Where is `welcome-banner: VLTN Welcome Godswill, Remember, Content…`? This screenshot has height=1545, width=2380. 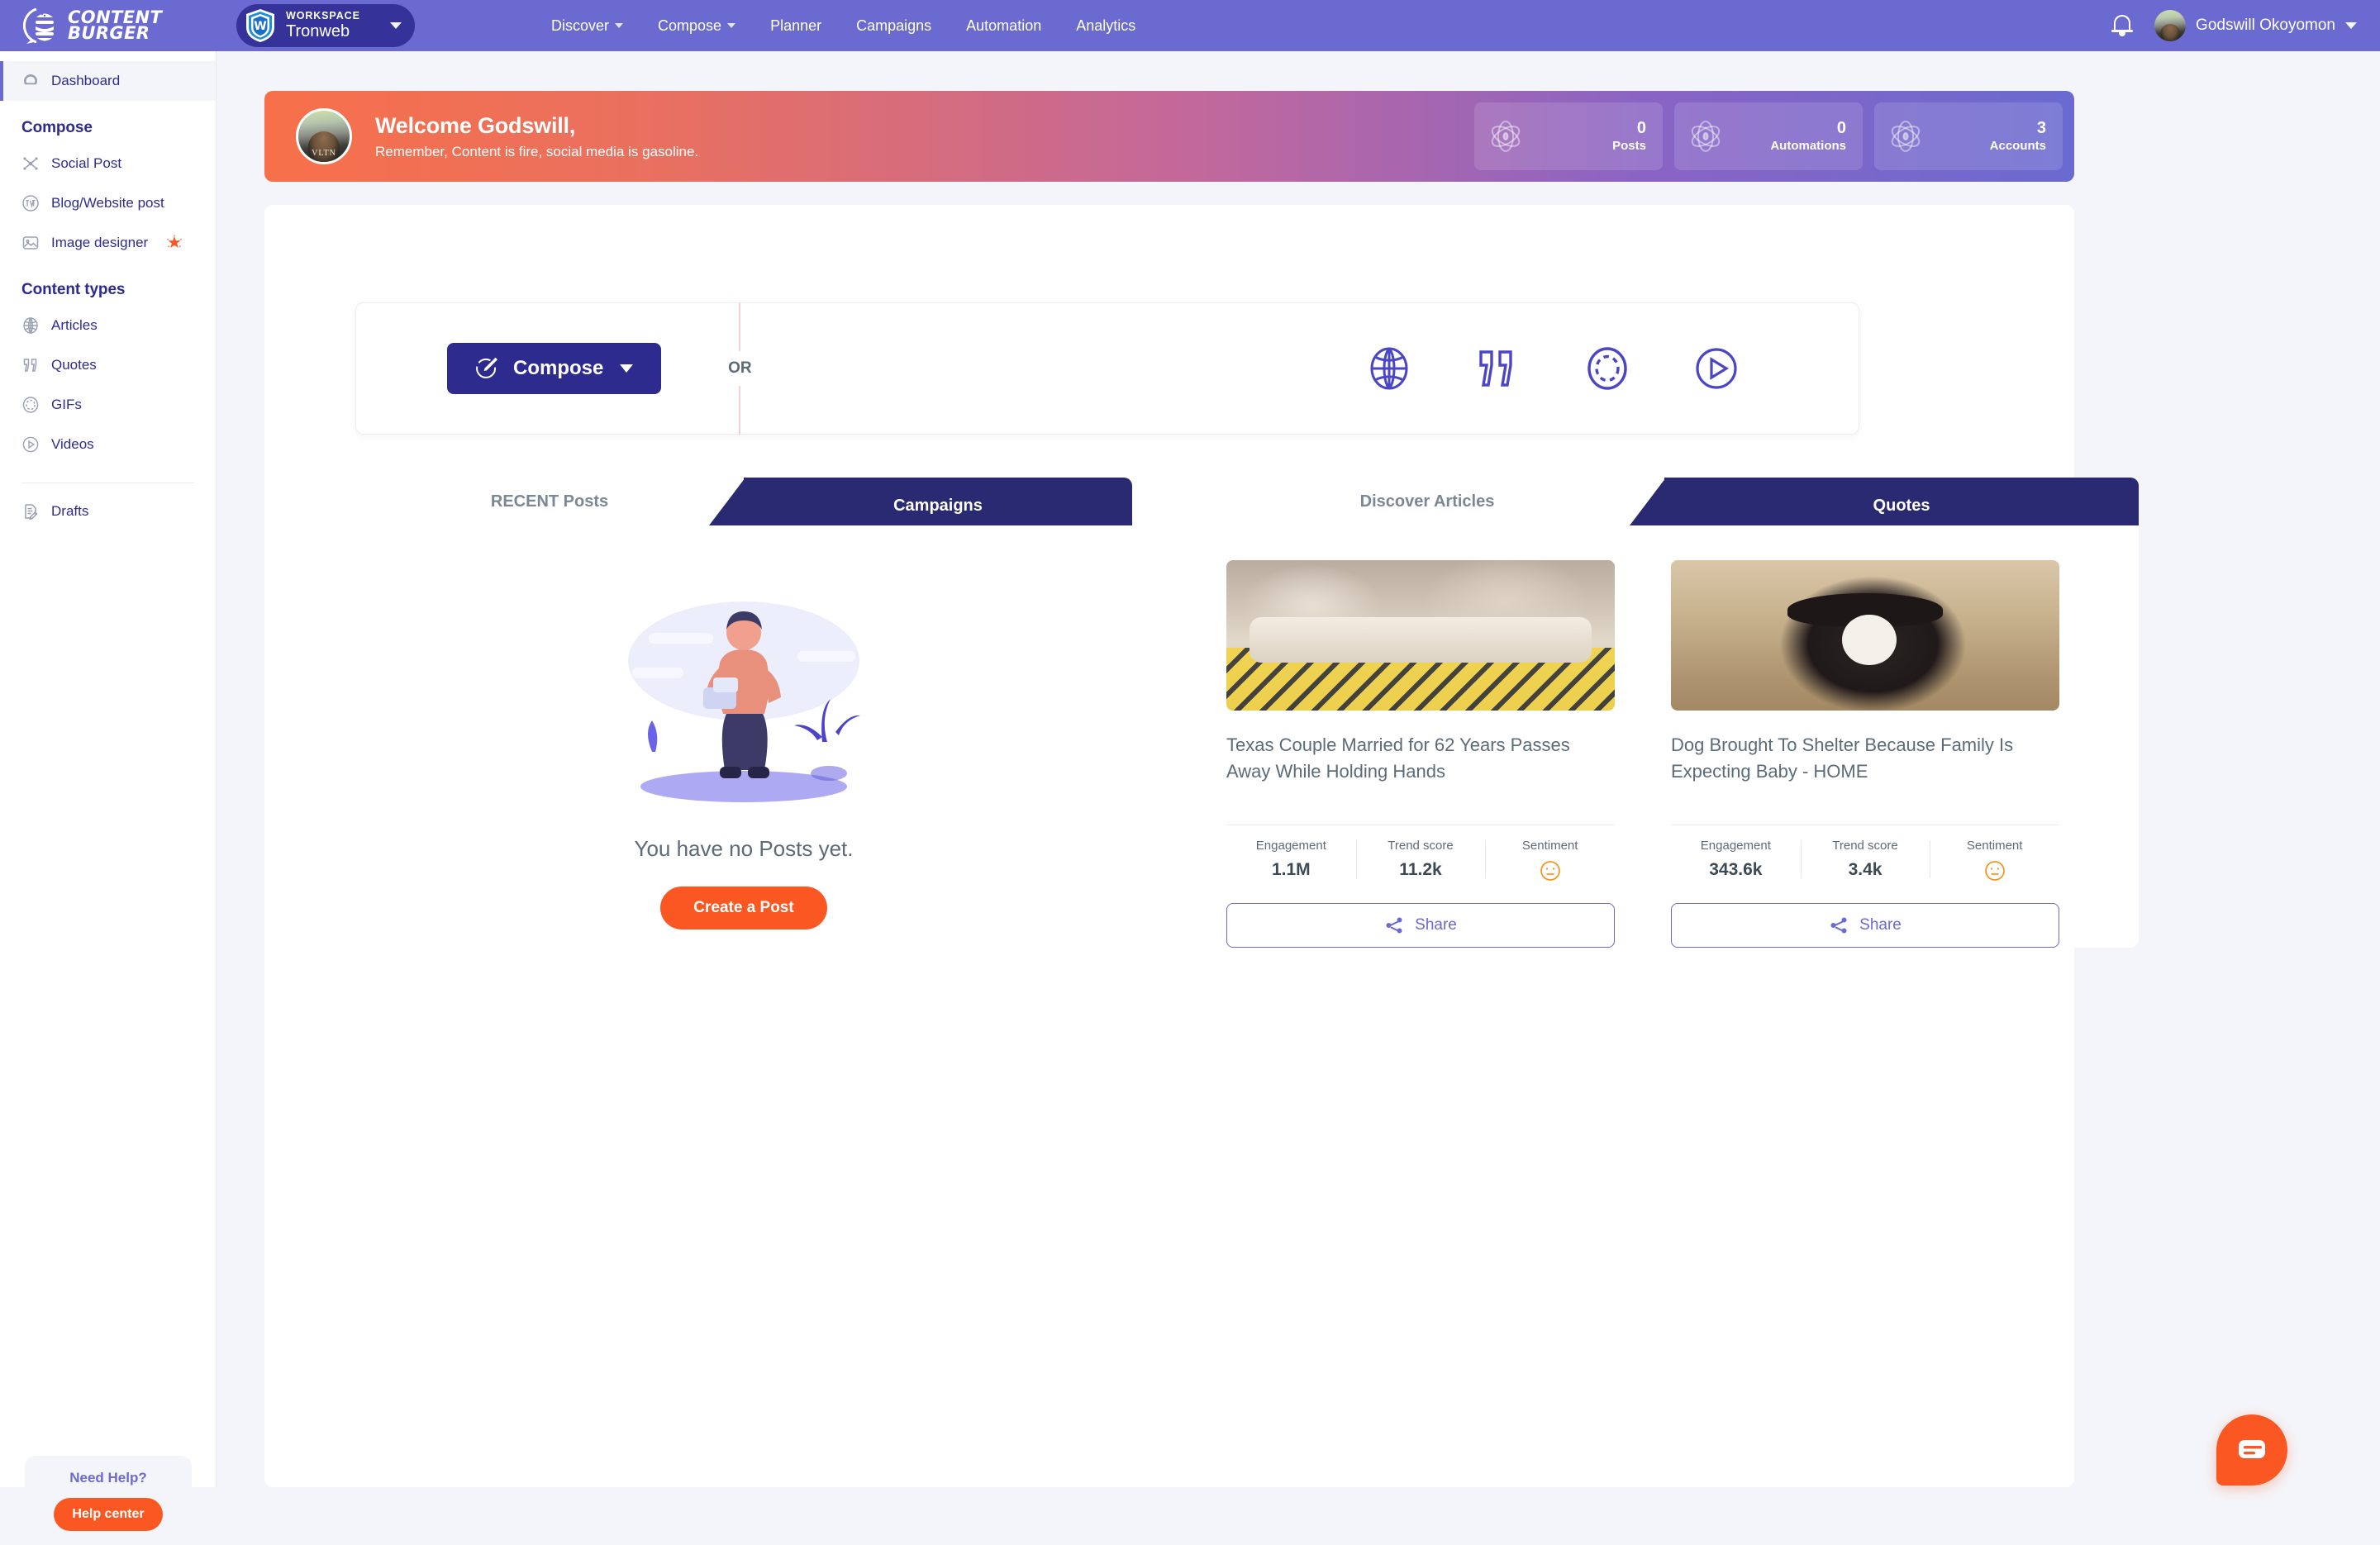 welcome-banner: VLTN Welcome Godswill, Remember, Content… is located at coordinates (1169, 136).